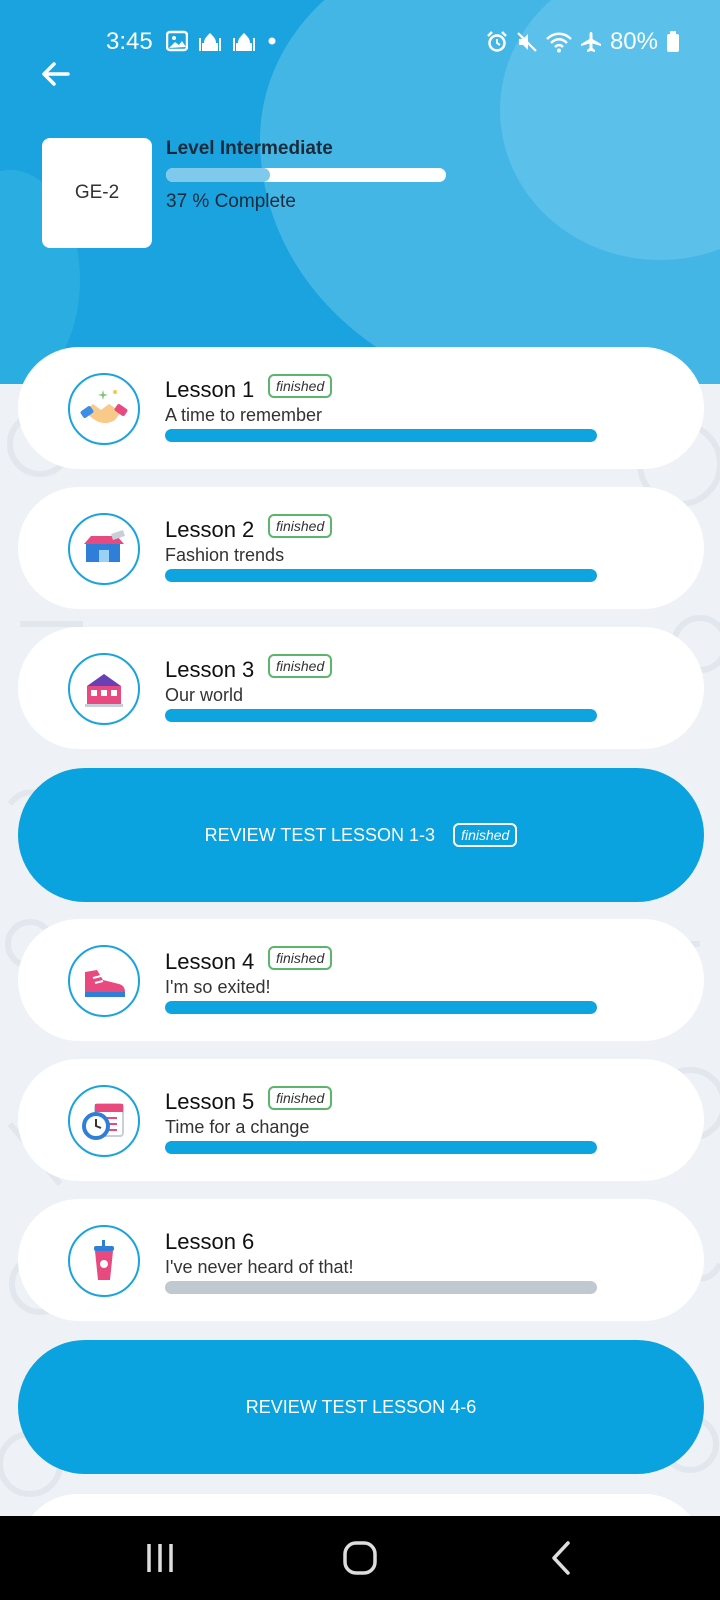 This screenshot has width=720, height=1600. I want to click on store-icon, so click(104, 546).